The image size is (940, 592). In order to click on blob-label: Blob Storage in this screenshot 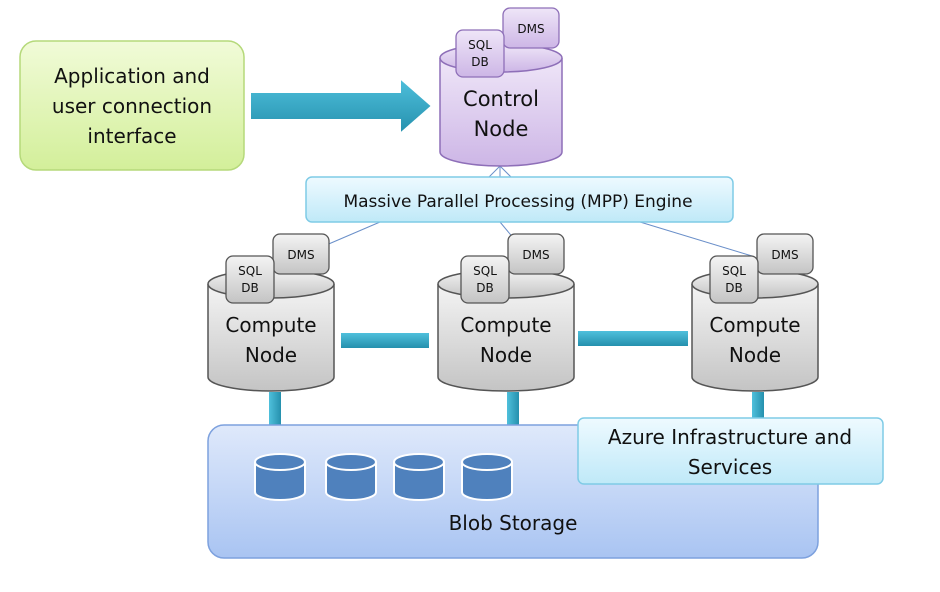, I will do `click(513, 523)`.